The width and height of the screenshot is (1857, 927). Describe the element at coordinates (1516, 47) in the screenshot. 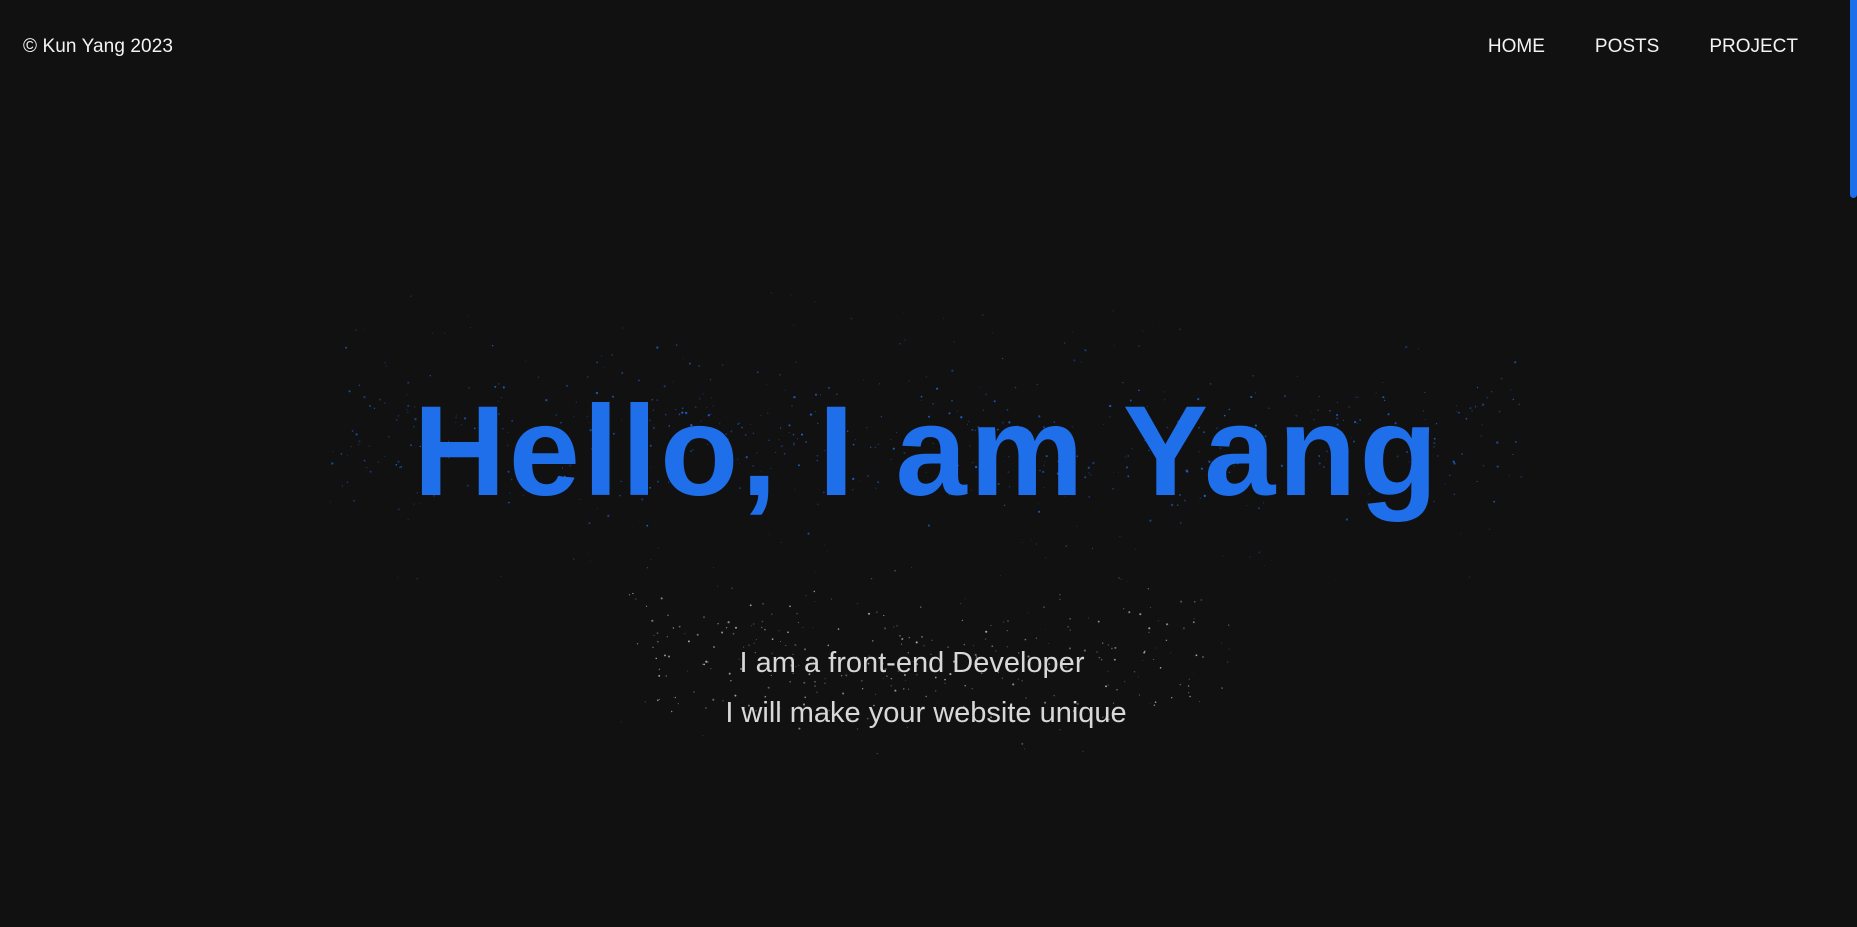

I see `nav-home-link: HOME` at that location.